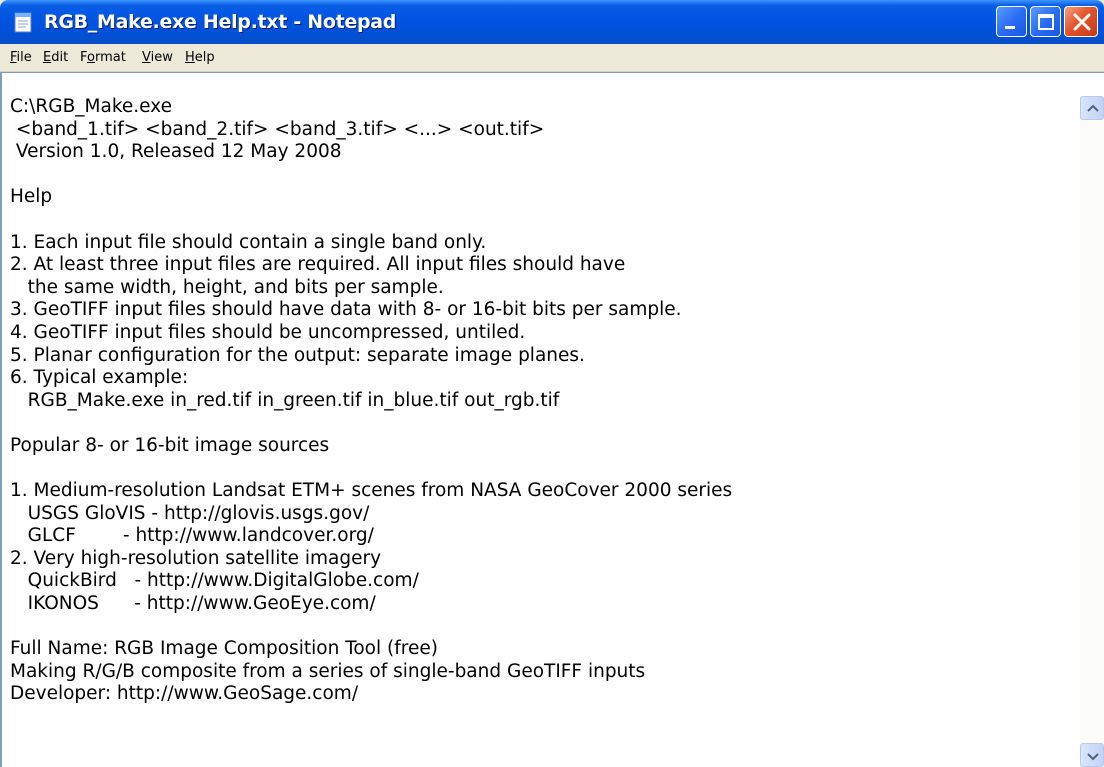 This screenshot has width=1104, height=767. Describe the element at coordinates (55, 58) in the screenshot. I see `menu-edit: Edit` at that location.